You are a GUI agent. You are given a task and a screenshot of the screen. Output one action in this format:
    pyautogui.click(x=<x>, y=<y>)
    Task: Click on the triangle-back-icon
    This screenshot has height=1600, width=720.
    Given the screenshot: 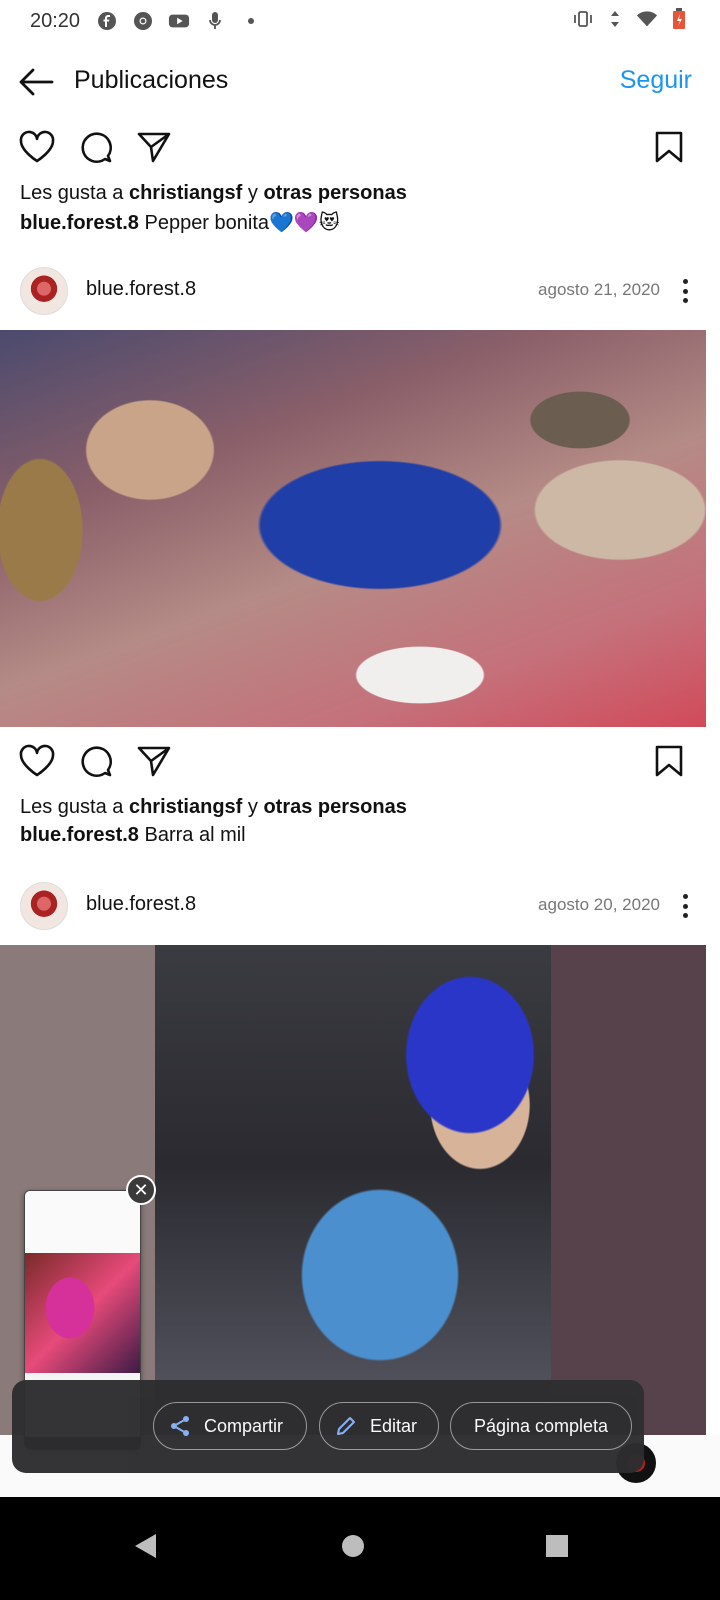 What is the action you would take?
    pyautogui.click(x=145, y=1546)
    